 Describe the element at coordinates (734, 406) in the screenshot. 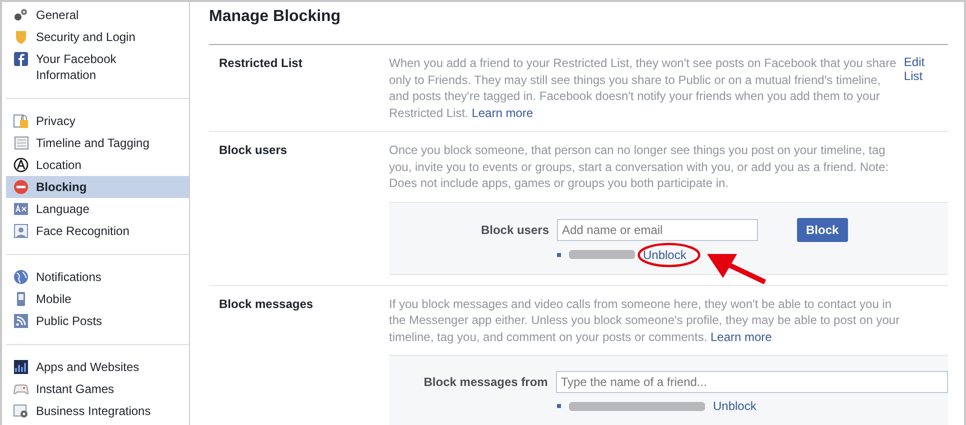

I see `unblock-link: Unblock` at that location.